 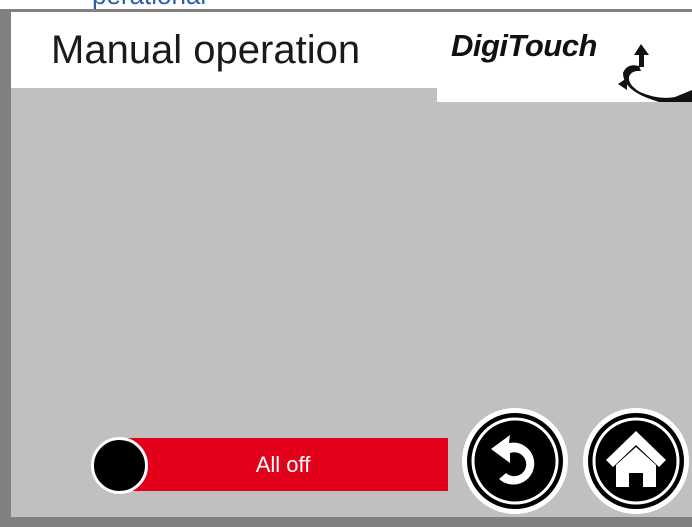 What do you see at coordinates (149, 4) in the screenshot?
I see `window-caption-text: perational` at bounding box center [149, 4].